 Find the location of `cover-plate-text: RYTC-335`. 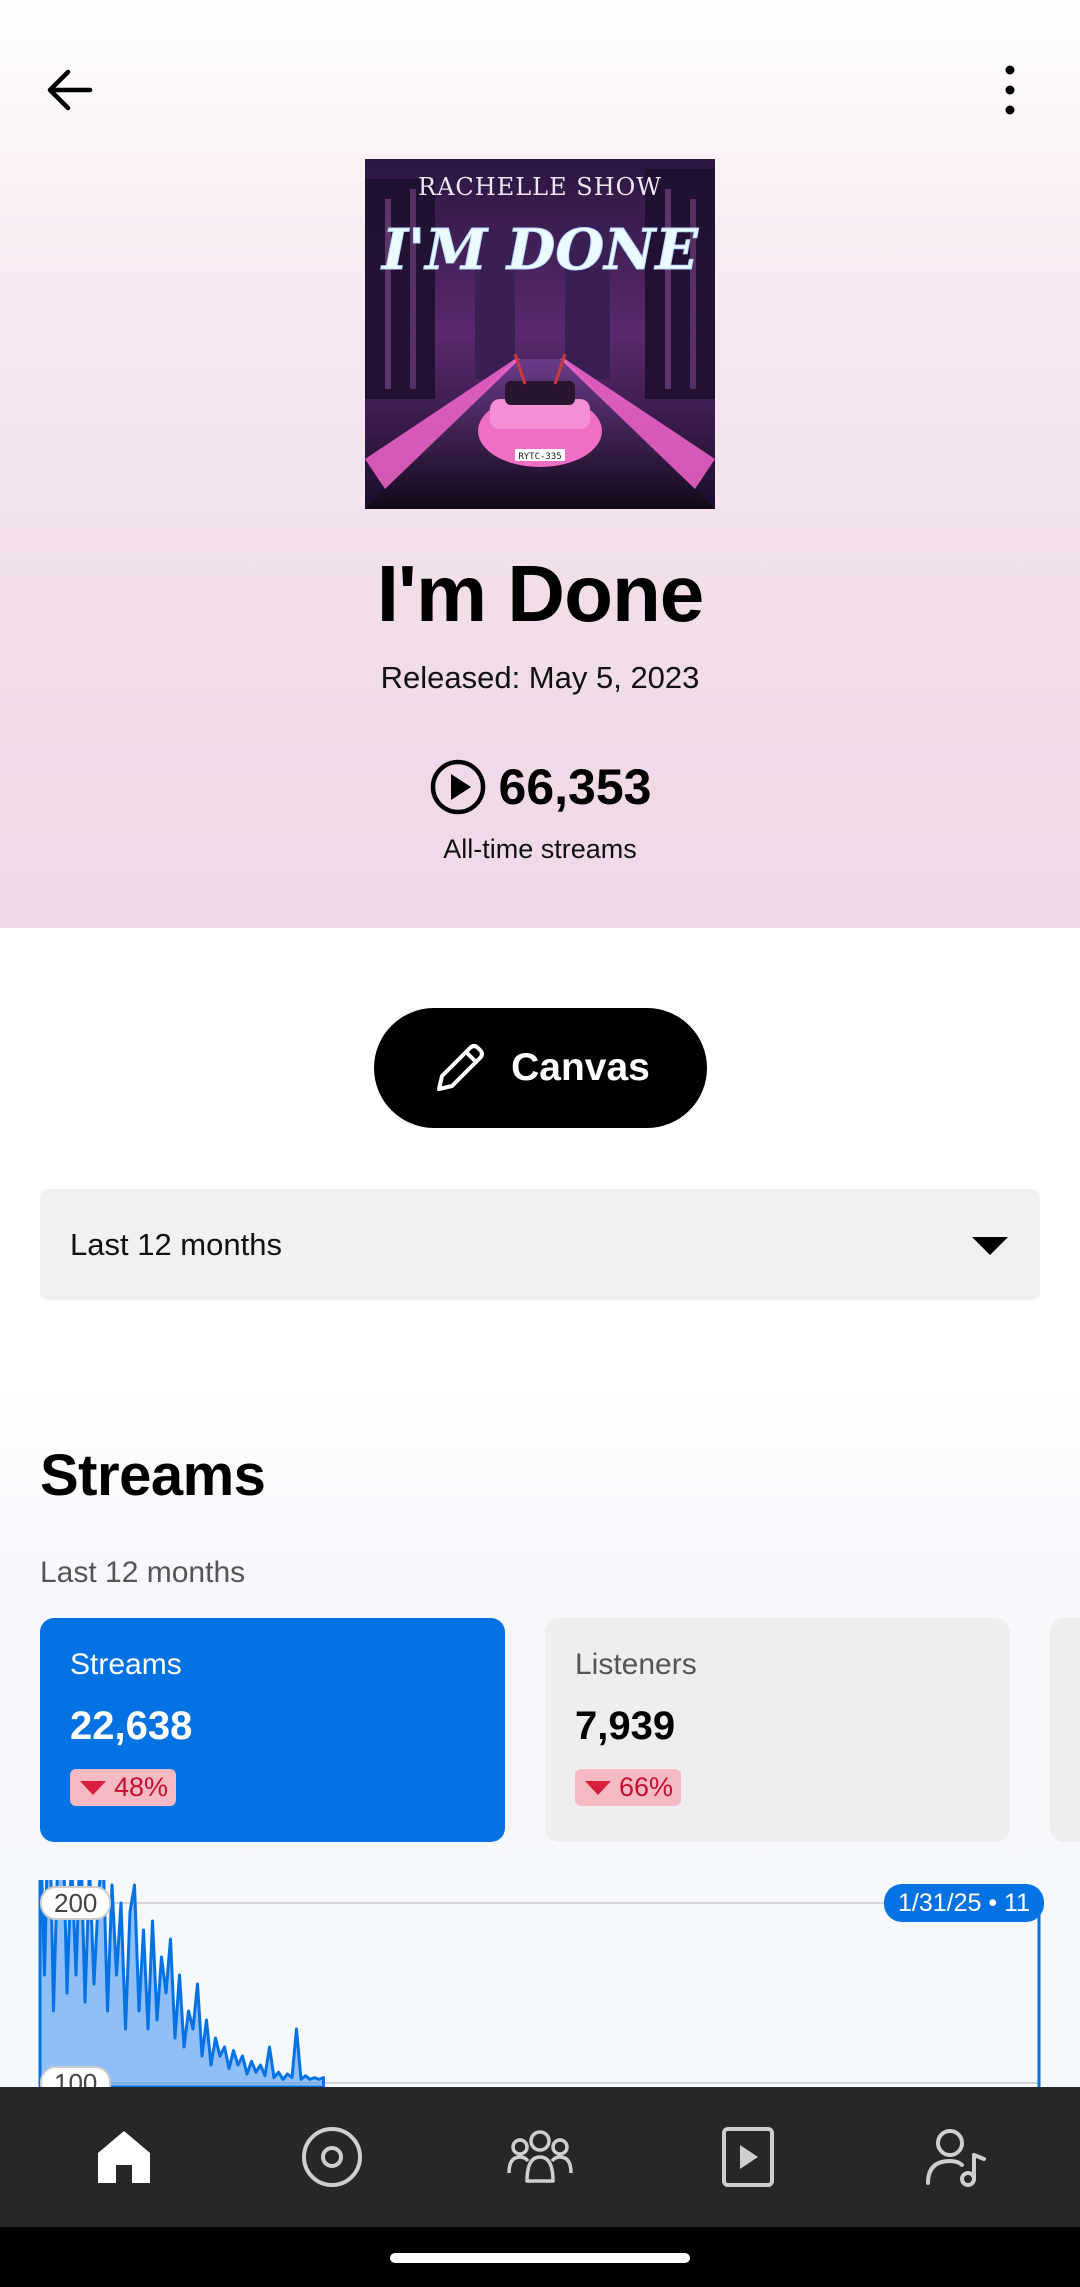

cover-plate-text: RYTC-335 is located at coordinates (539, 457).